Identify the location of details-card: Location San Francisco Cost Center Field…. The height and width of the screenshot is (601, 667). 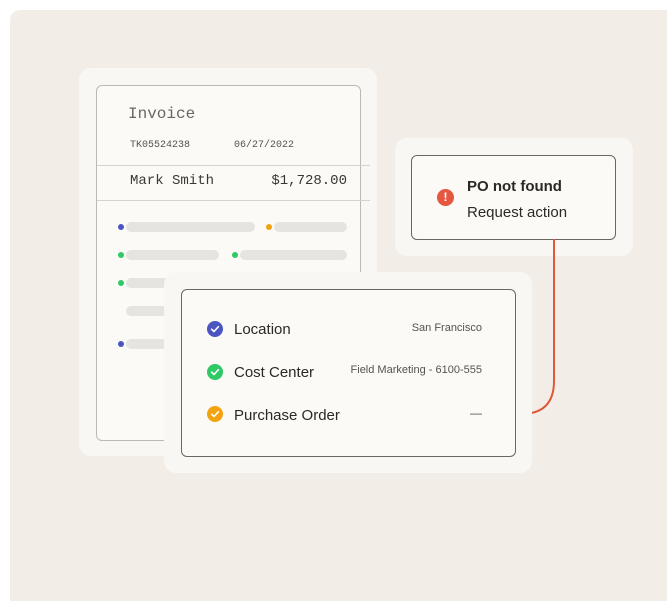
(348, 373).